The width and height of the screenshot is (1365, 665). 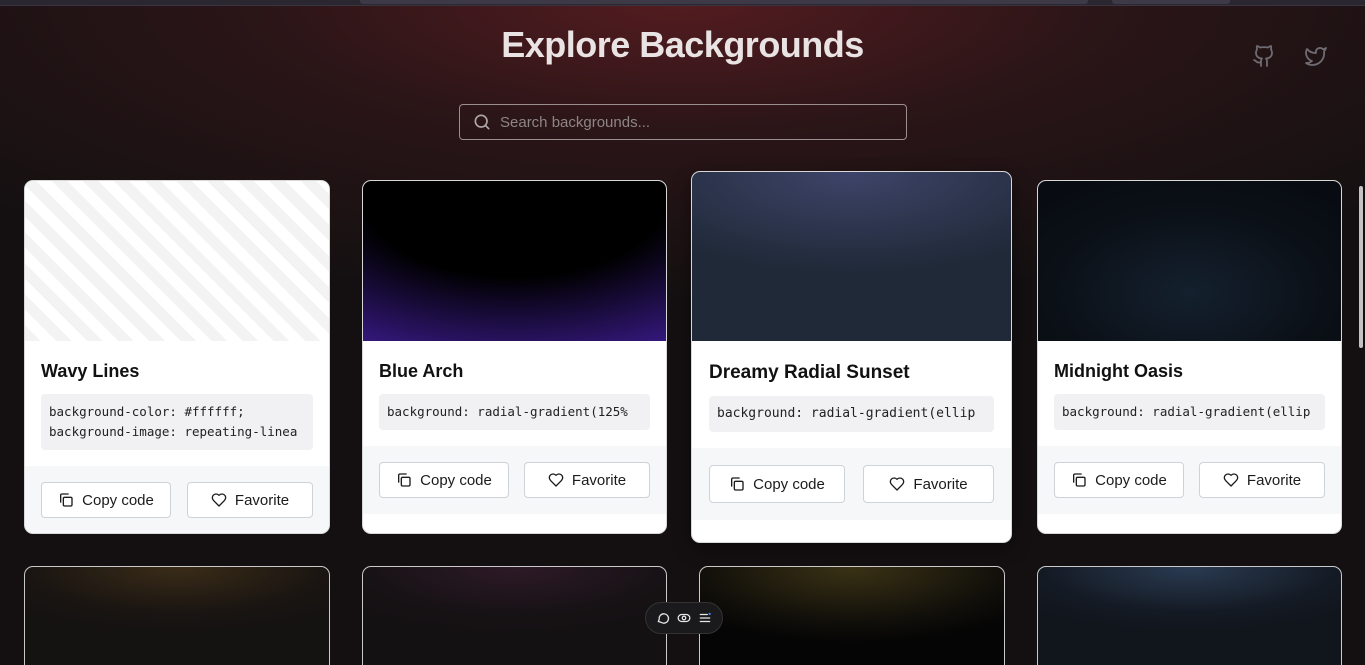 What do you see at coordinates (809, 372) in the screenshot?
I see `card-title: Dreamy Radial Sunset` at bounding box center [809, 372].